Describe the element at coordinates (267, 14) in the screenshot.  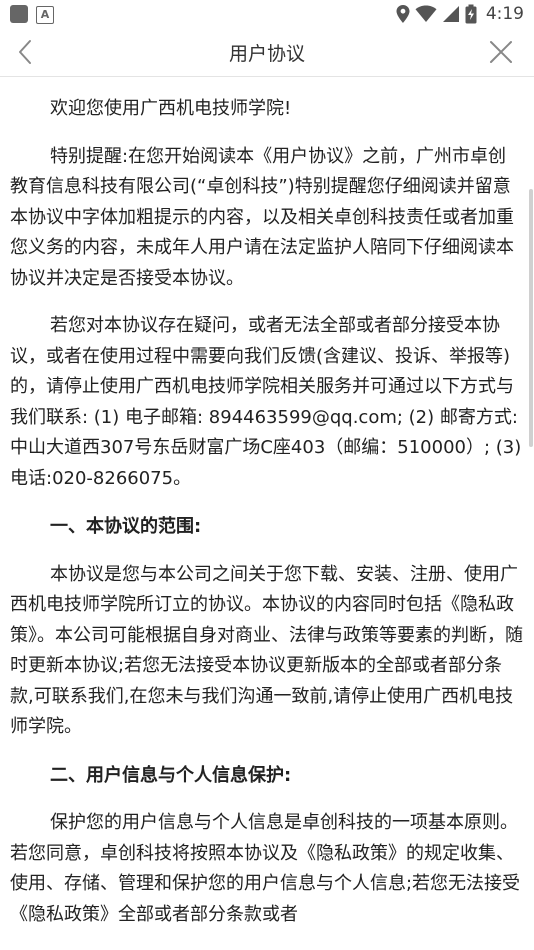
I see `status-bar: A 4:19` at that location.